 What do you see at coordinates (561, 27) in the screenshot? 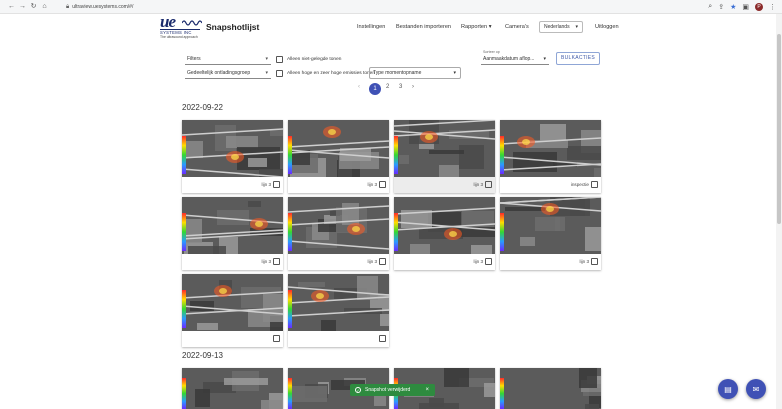
I see `language-select: Nederlands ▾` at bounding box center [561, 27].